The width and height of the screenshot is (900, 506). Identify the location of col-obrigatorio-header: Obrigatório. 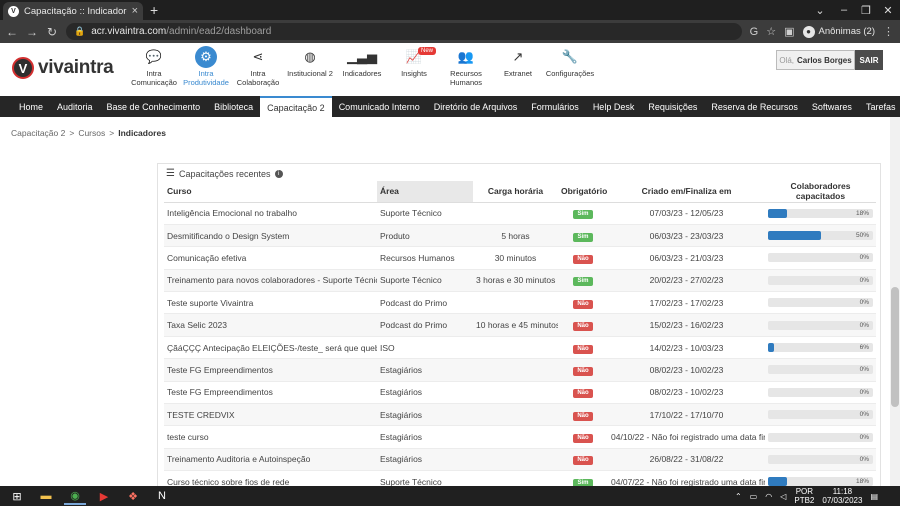
(583, 192).